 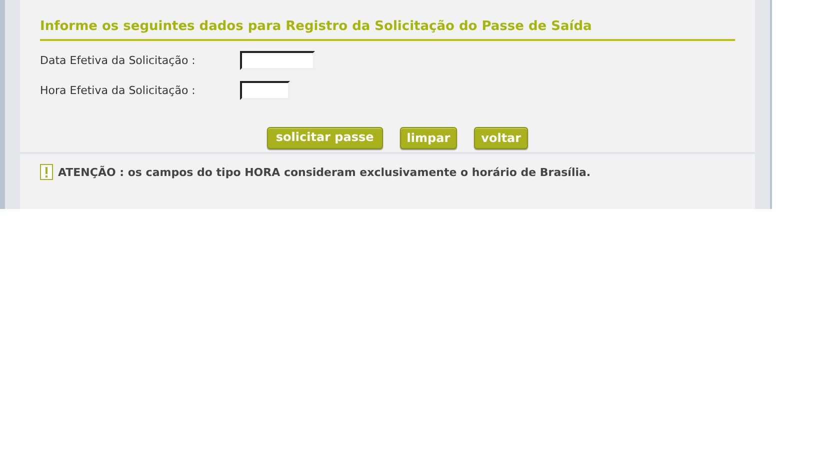 What do you see at coordinates (46, 172) in the screenshot?
I see `warning-icon` at bounding box center [46, 172].